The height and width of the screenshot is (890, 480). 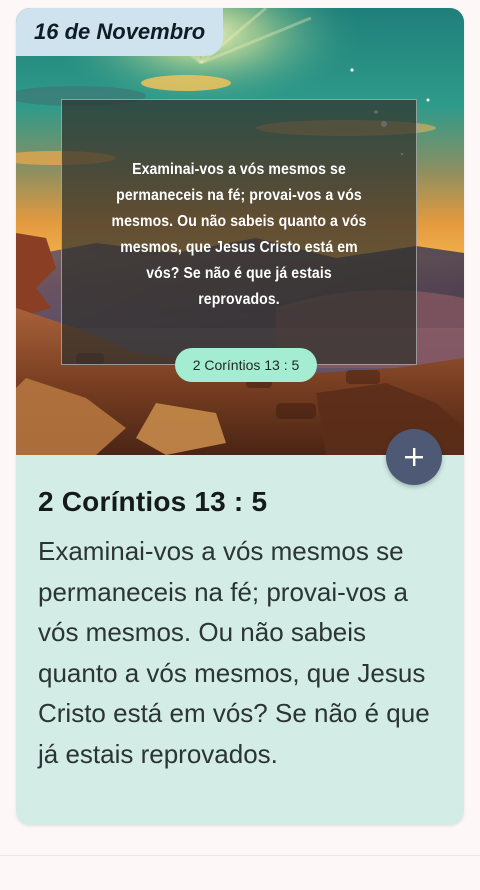 I want to click on add-button, so click(x=414, y=457).